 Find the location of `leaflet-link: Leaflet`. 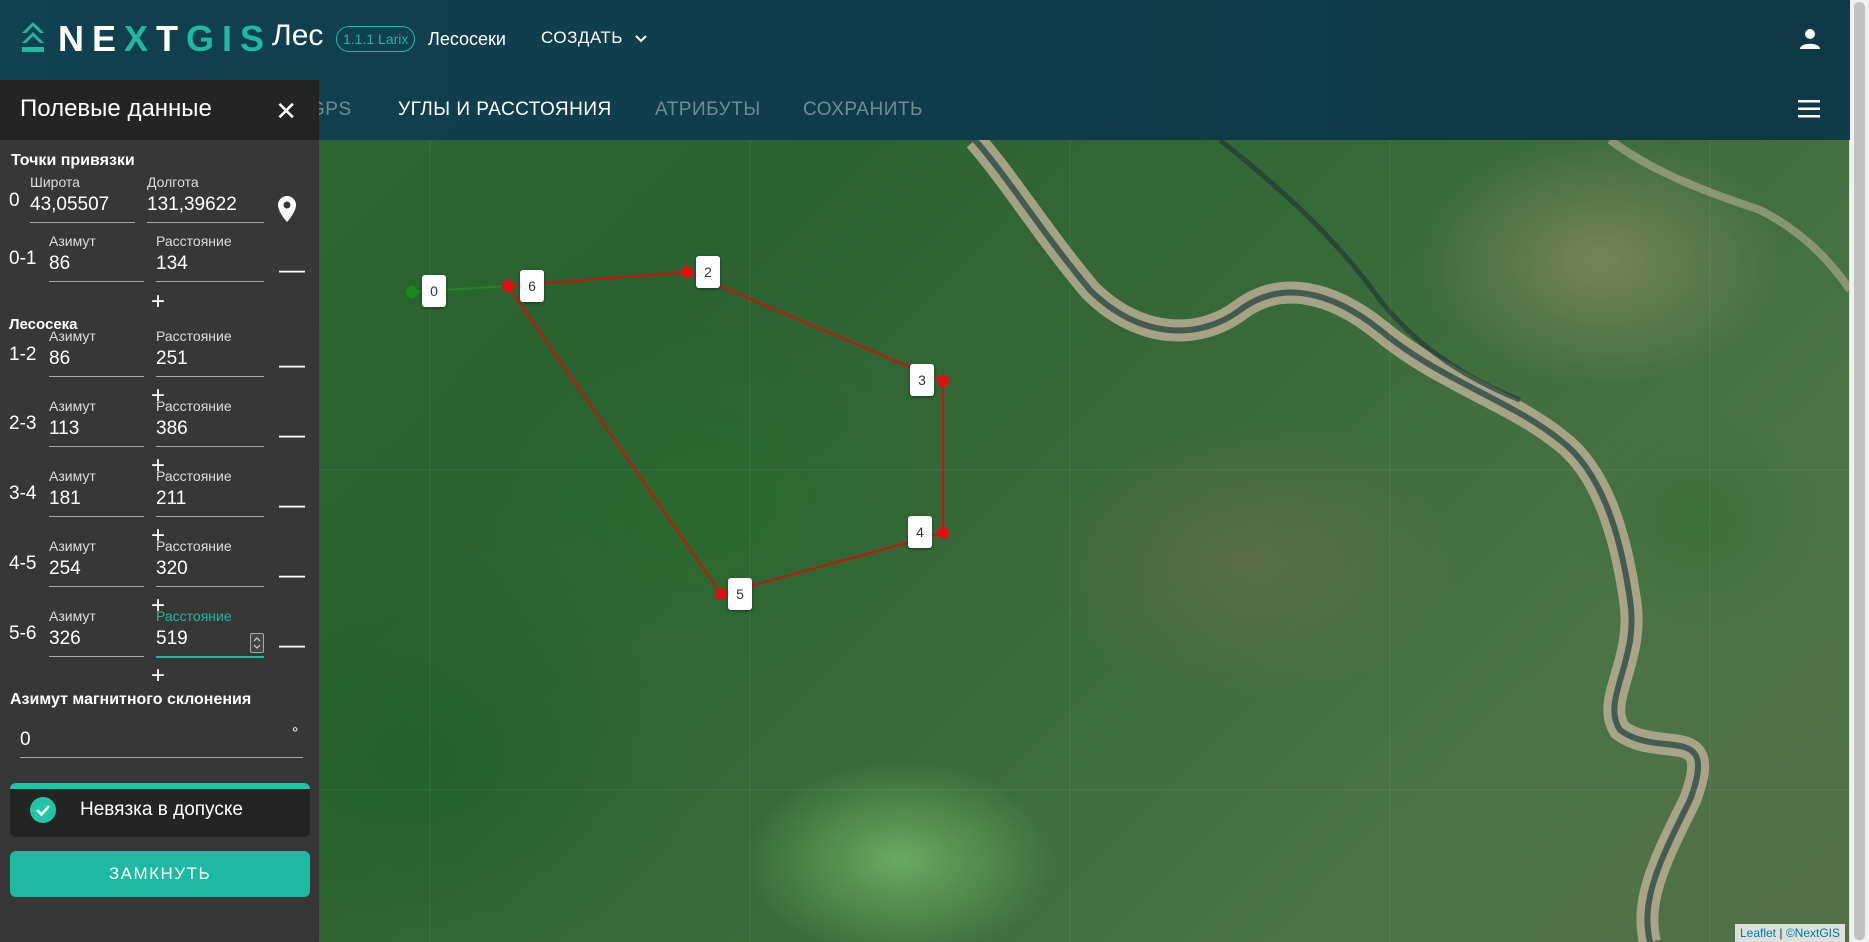

leaflet-link: Leaflet is located at coordinates (1758, 933).